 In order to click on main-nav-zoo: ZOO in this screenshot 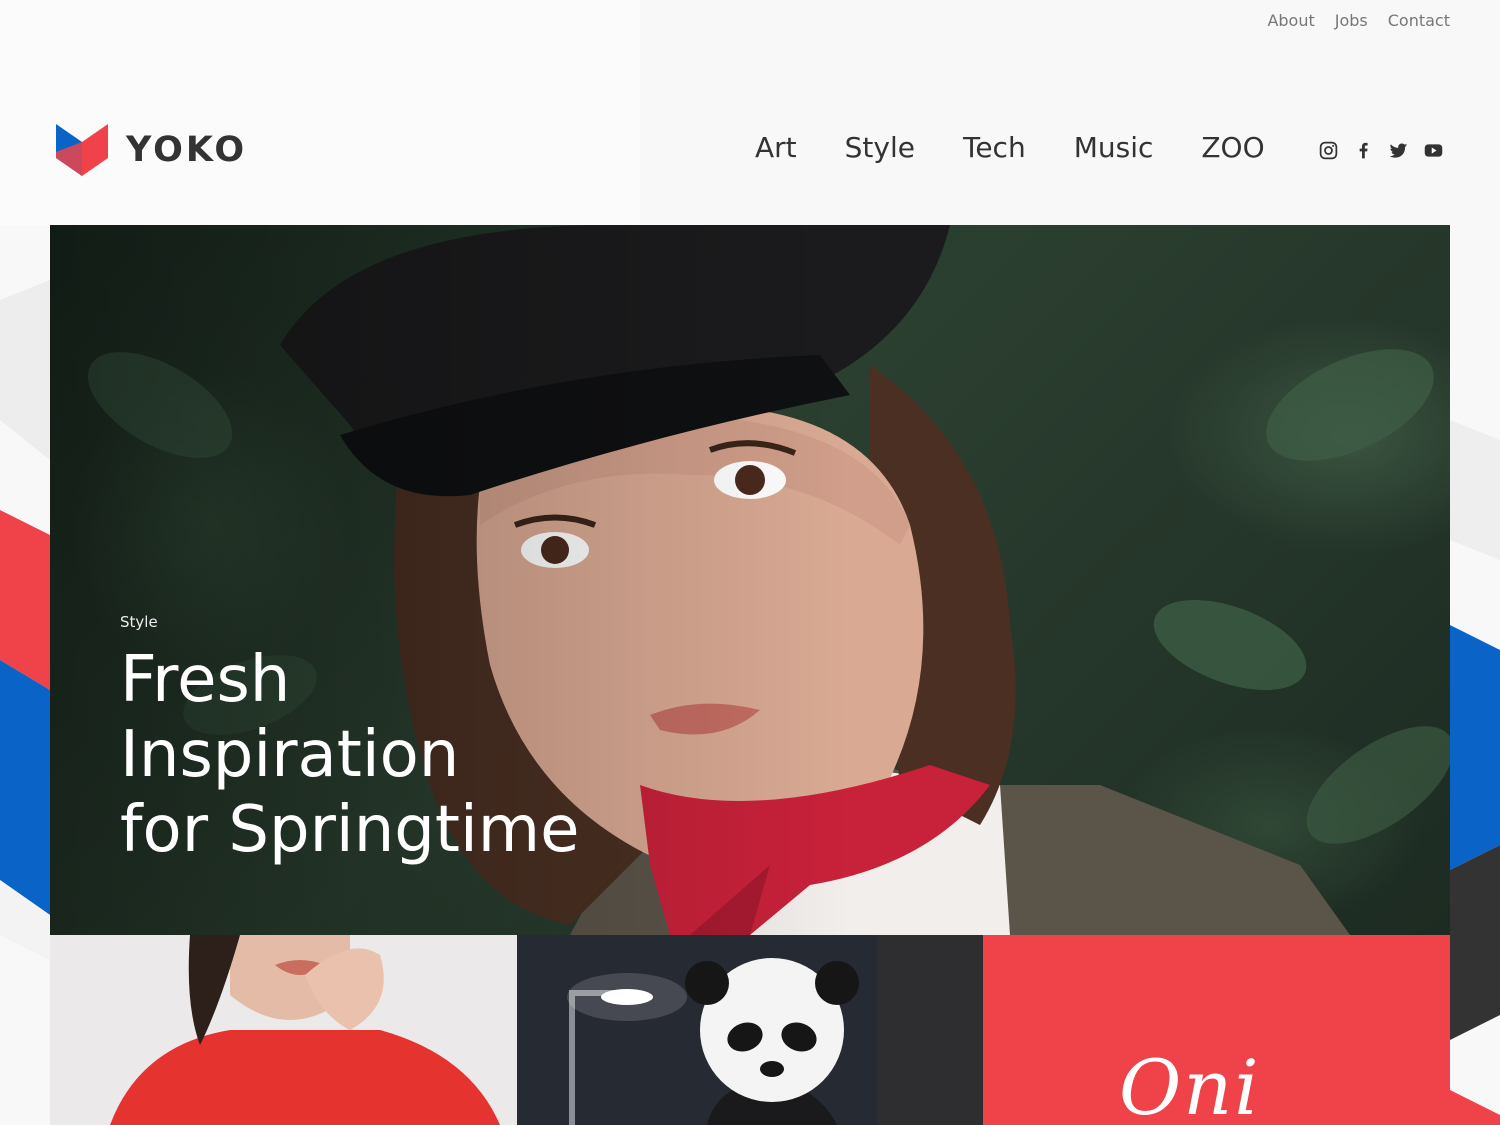, I will do `click(1232, 147)`.